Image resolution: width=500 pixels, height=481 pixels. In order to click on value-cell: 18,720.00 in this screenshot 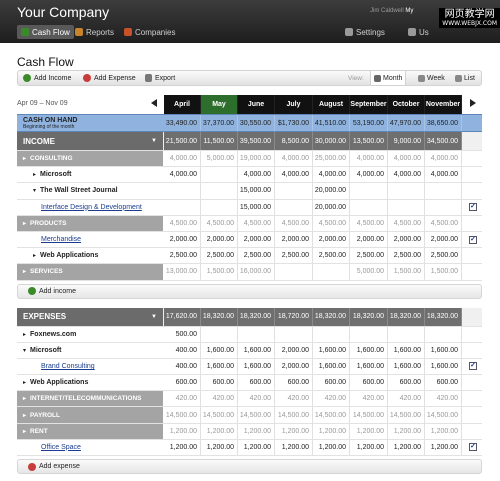, I will do `click(294, 316)`.